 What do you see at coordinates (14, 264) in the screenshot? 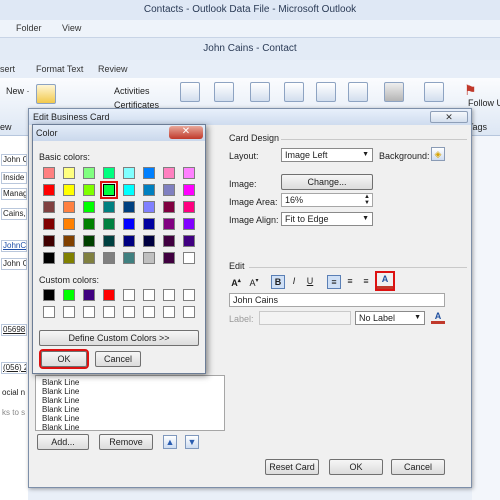
I see `display-as-field: John C` at bounding box center [14, 264].